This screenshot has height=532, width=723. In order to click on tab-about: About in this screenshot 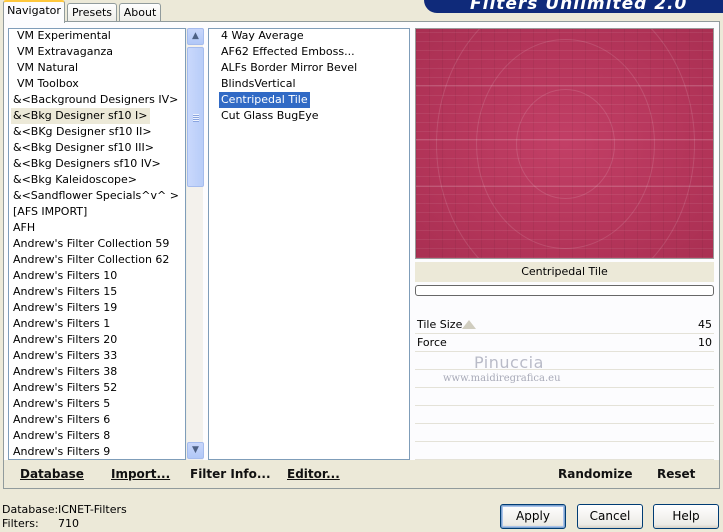, I will do `click(140, 13)`.